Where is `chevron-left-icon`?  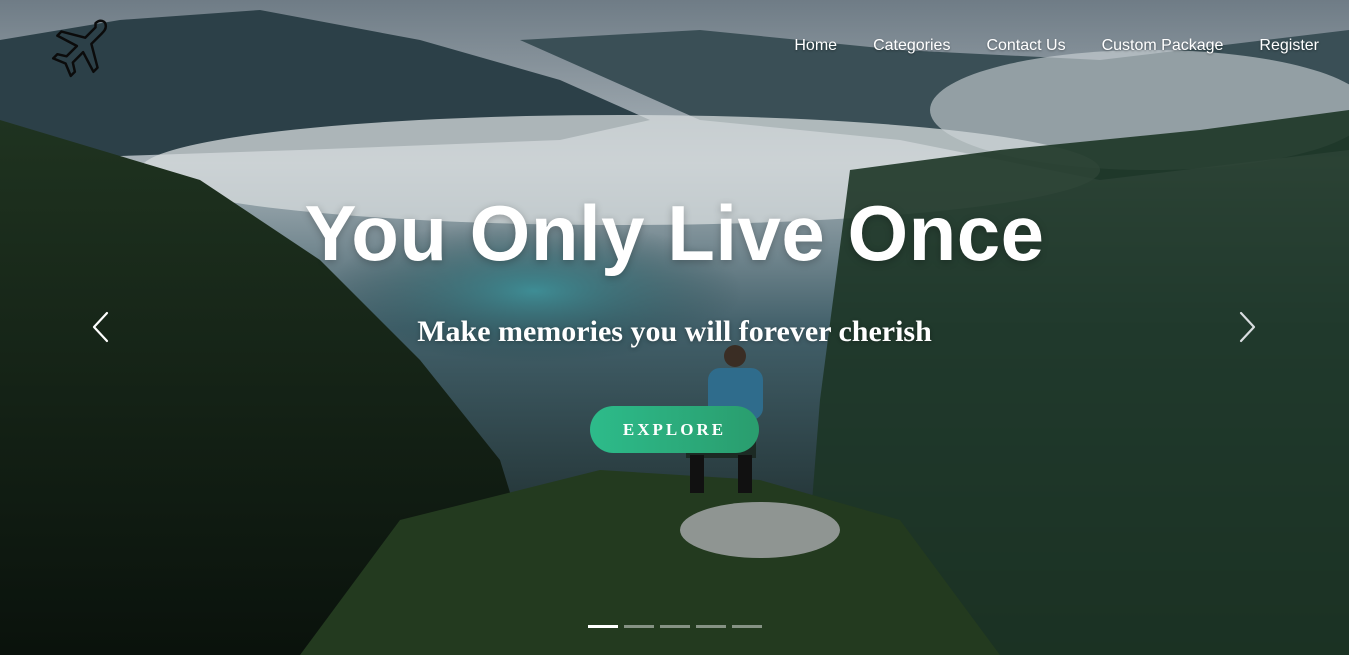 chevron-left-icon is located at coordinates (100, 327).